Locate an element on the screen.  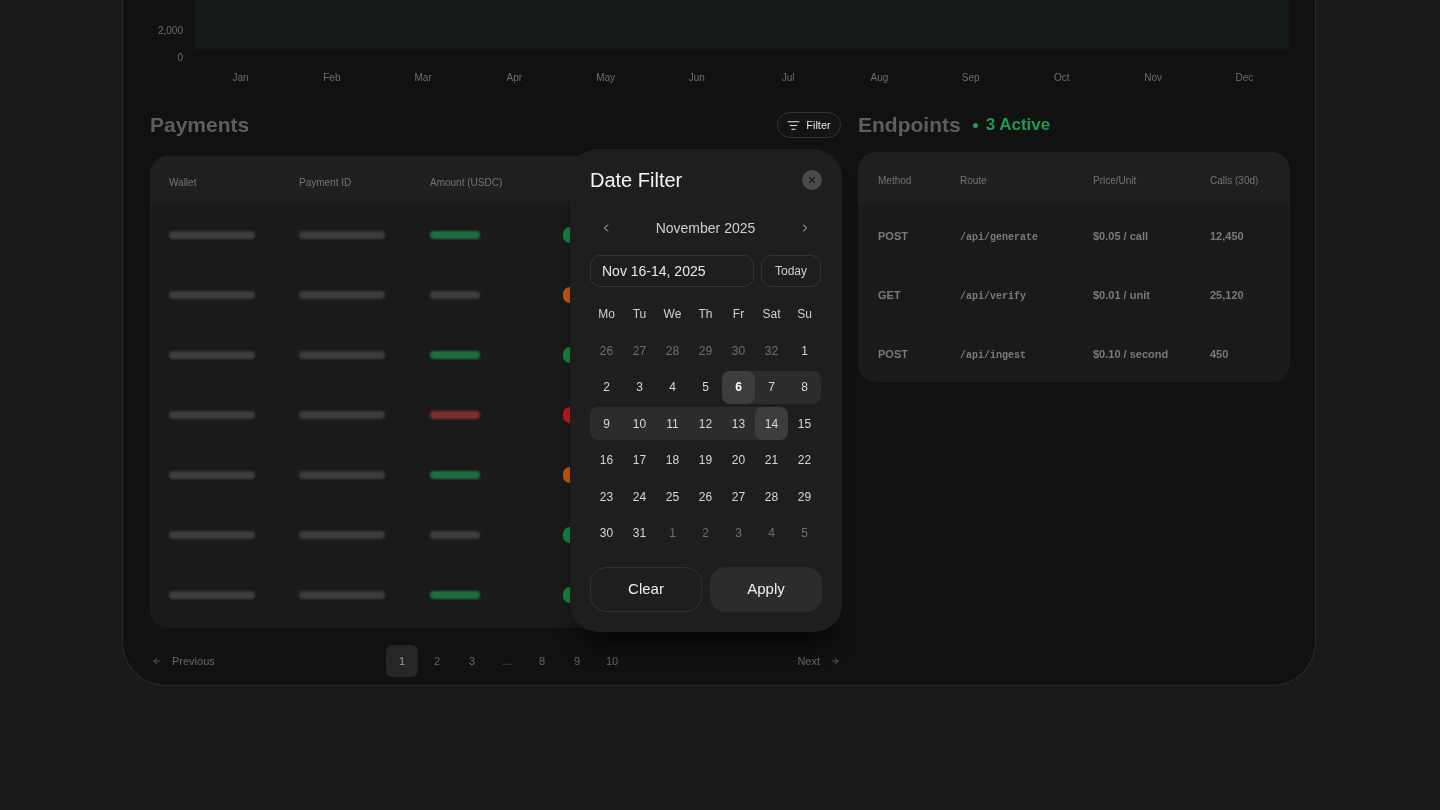
calendar-day: 1 is located at coordinates (804, 350).